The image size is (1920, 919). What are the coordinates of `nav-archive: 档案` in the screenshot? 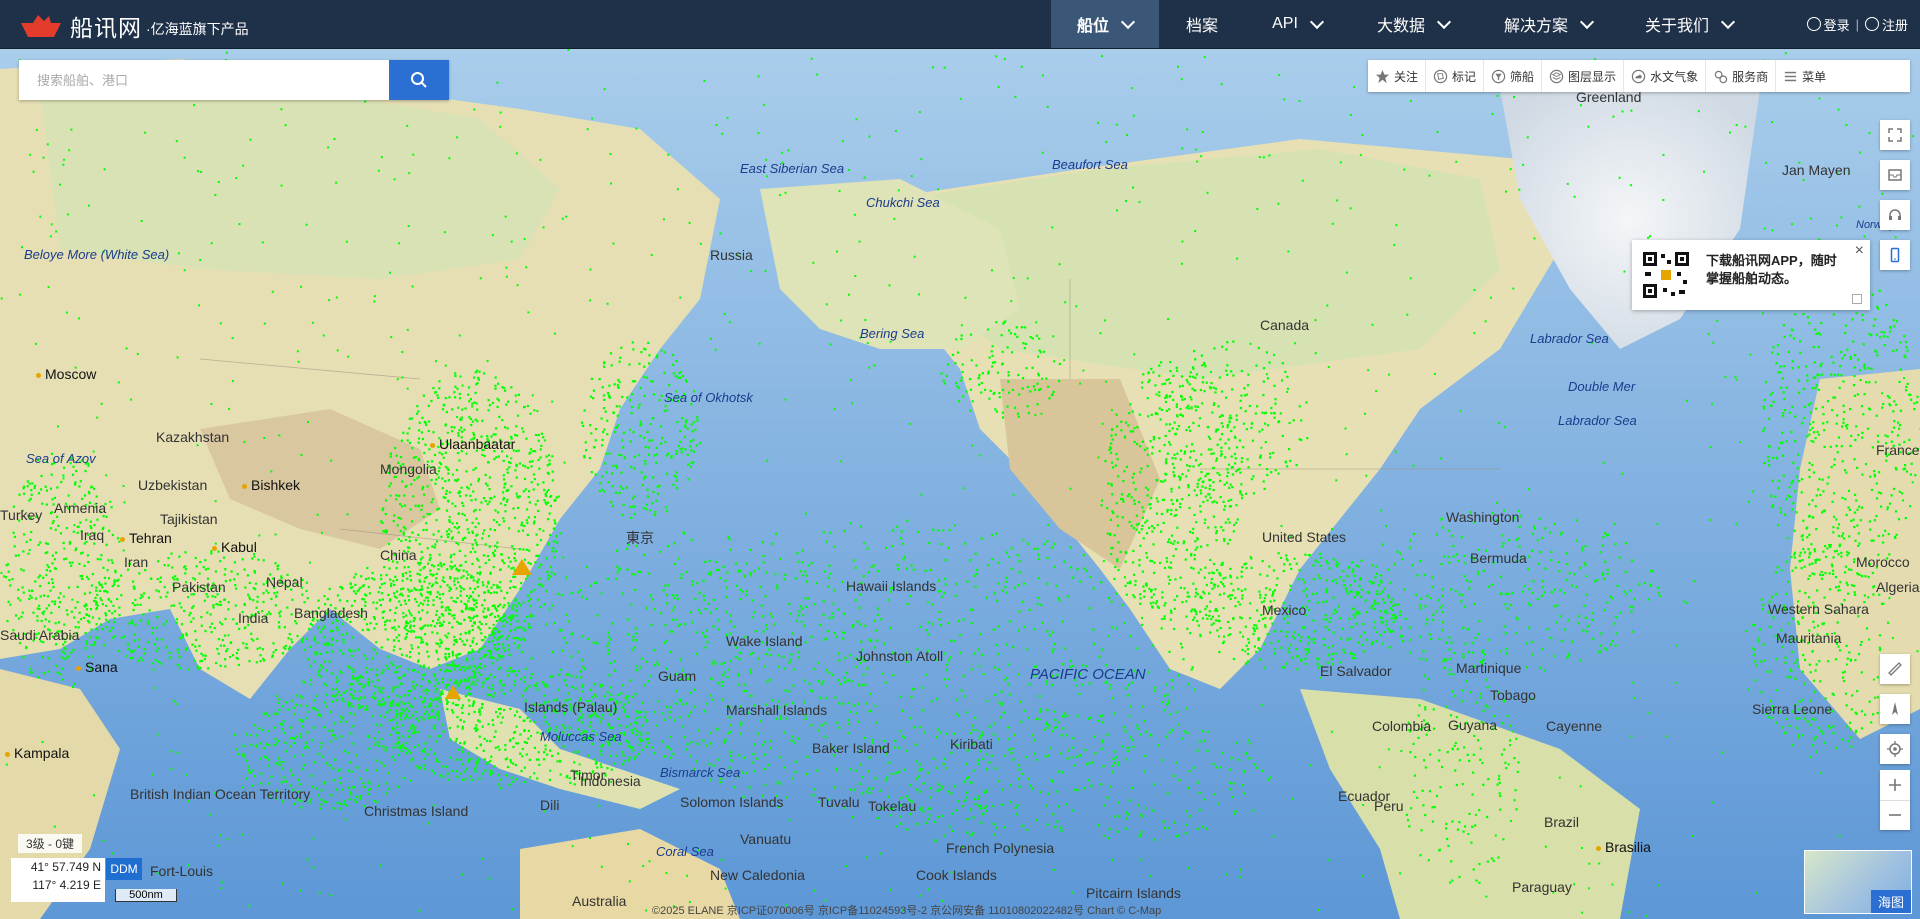 It's located at (1202, 24).